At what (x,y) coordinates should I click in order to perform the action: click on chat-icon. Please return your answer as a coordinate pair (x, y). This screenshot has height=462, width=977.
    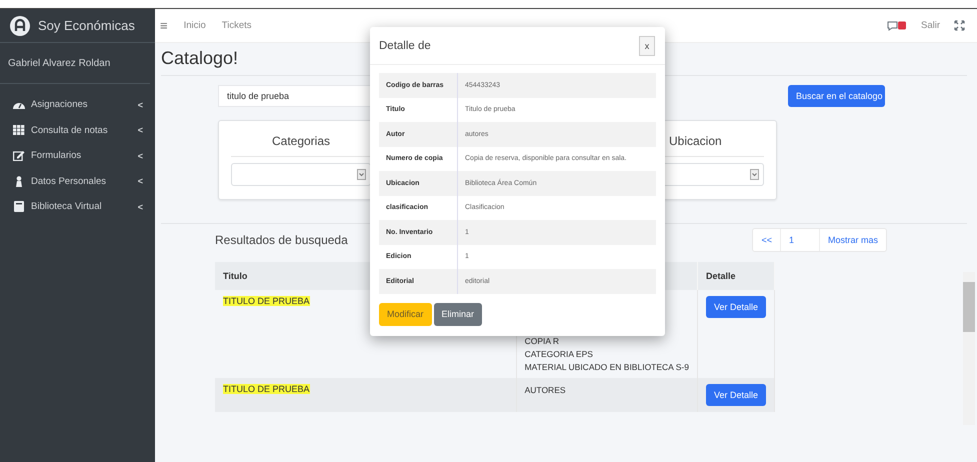
    Looking at the image, I should click on (896, 25).